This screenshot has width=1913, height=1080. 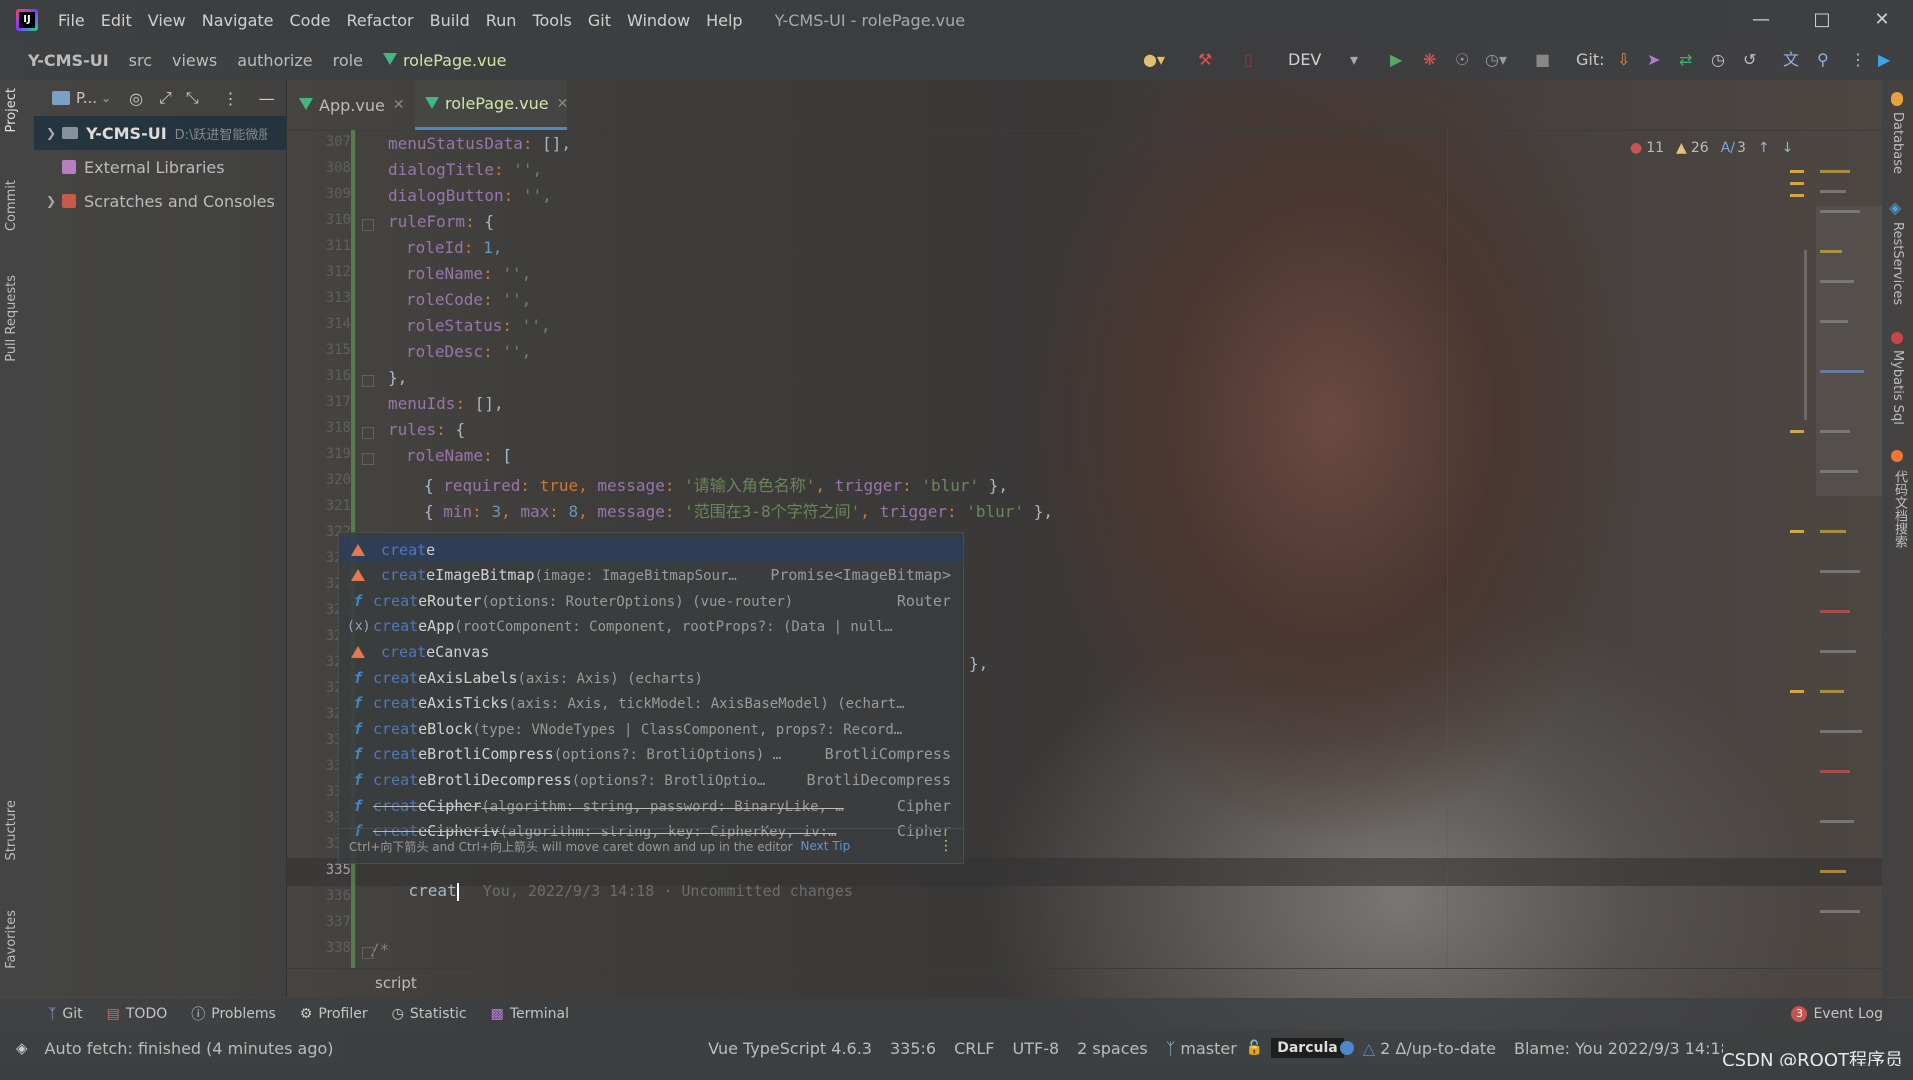 I want to click on tool-window-database: Database, so click(x=1897, y=143).